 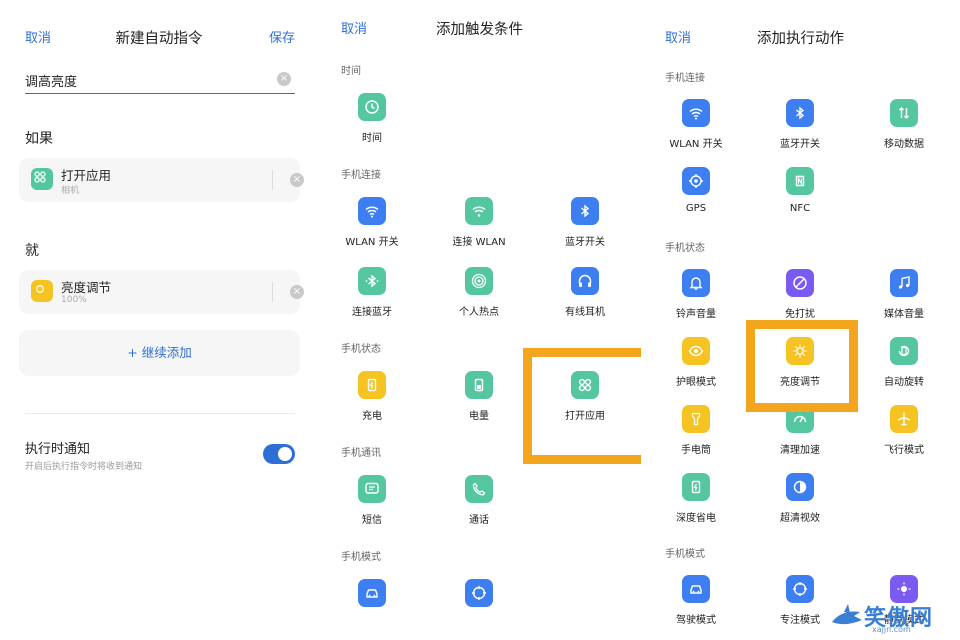 What do you see at coordinates (585, 242) in the screenshot?
I see `tile-label: 蓝牙开关` at bounding box center [585, 242].